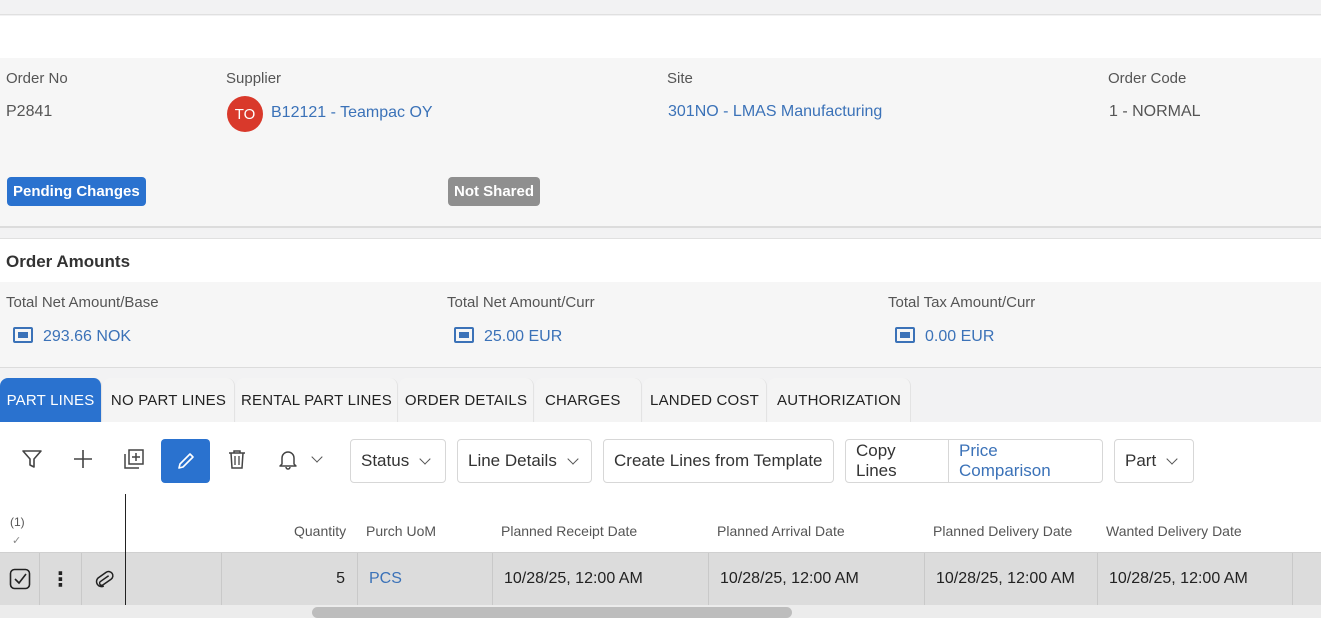 This screenshot has height=618, width=1321. Describe the element at coordinates (152, 579) in the screenshot. I see `row-attachment` at that location.